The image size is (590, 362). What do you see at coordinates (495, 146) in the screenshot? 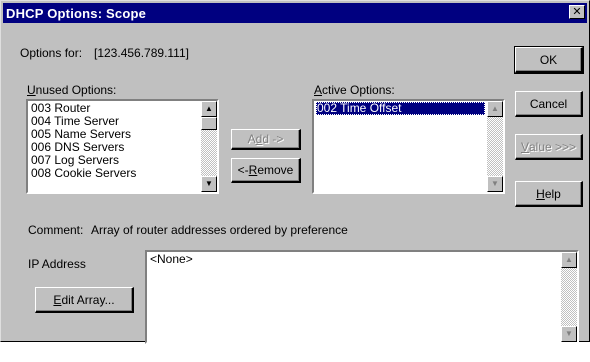
I see `active-scrollbar: ▲ ▼` at bounding box center [495, 146].